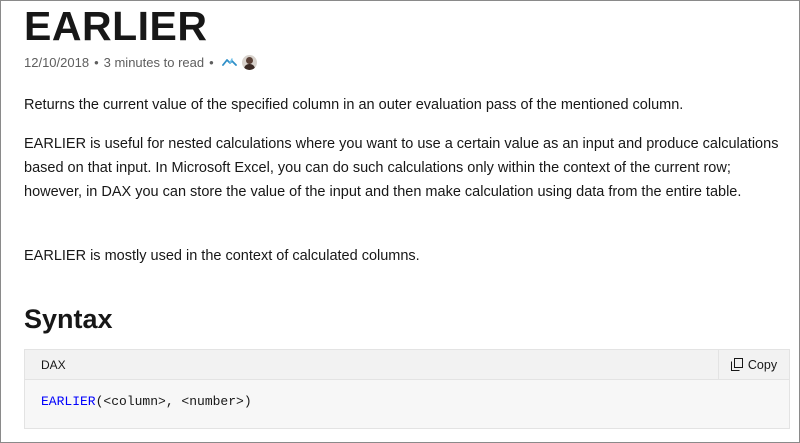 The width and height of the screenshot is (800, 443). I want to click on article-meta: 12/10/2018 • 3 minutes to read •, so click(140, 62).